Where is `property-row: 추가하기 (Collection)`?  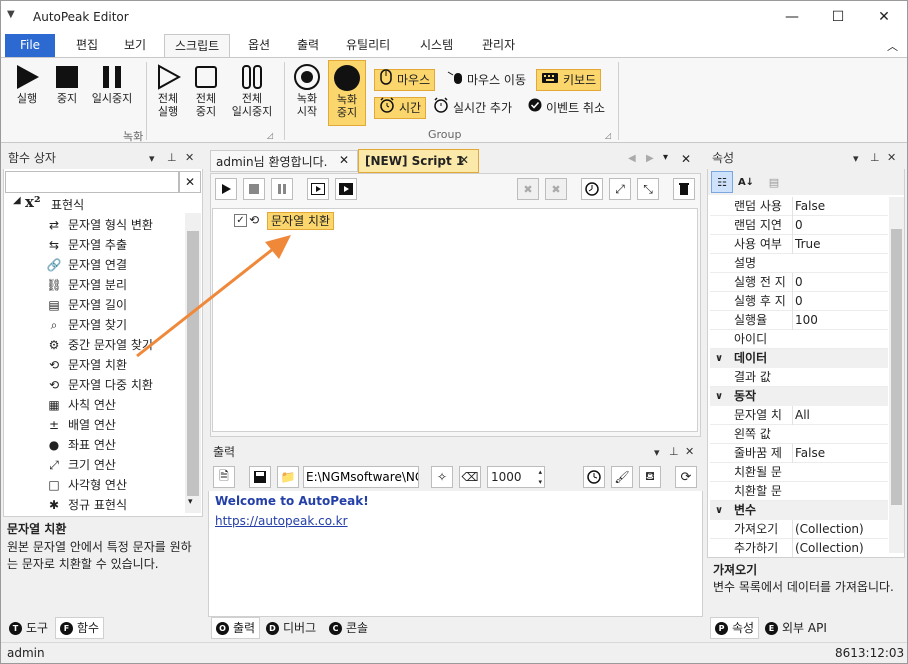 property-row: 추가하기 (Collection) is located at coordinates (799, 548).